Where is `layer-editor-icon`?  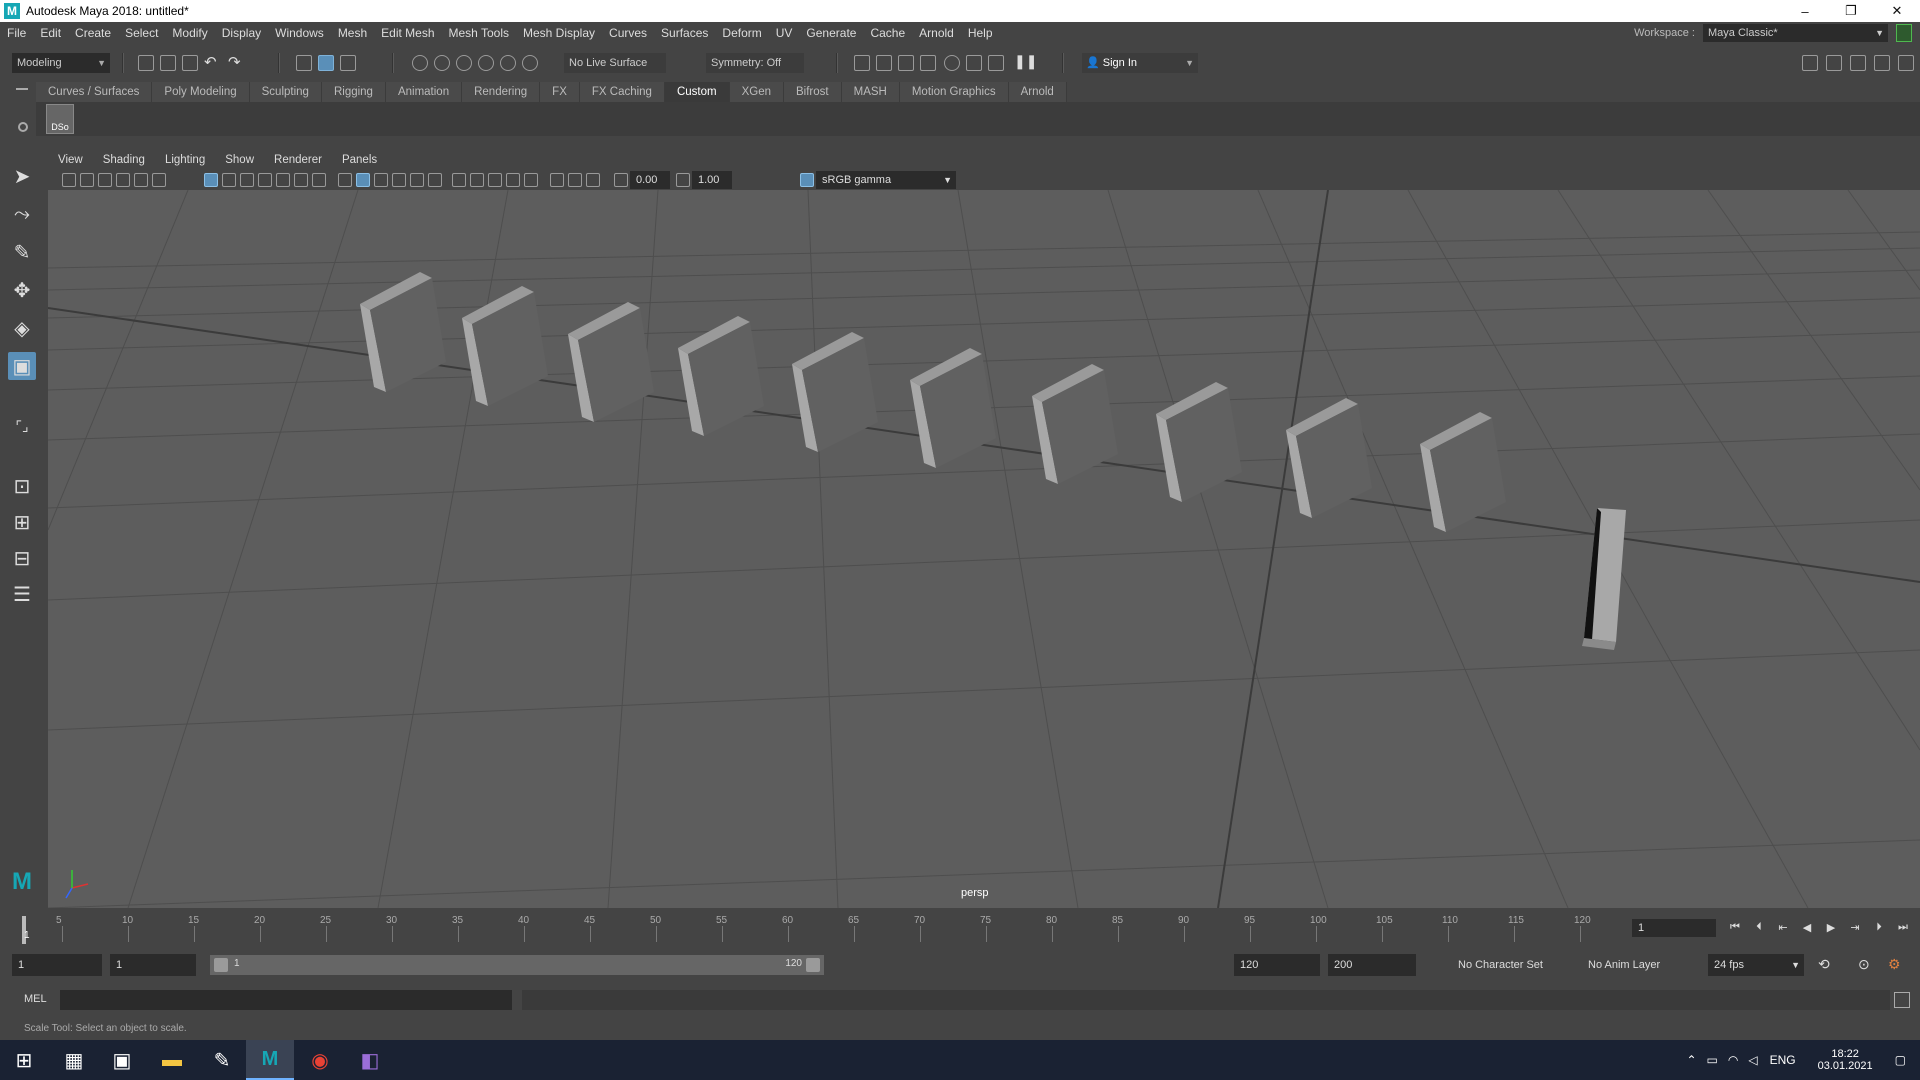
layer-editor-icon is located at coordinates (1906, 63).